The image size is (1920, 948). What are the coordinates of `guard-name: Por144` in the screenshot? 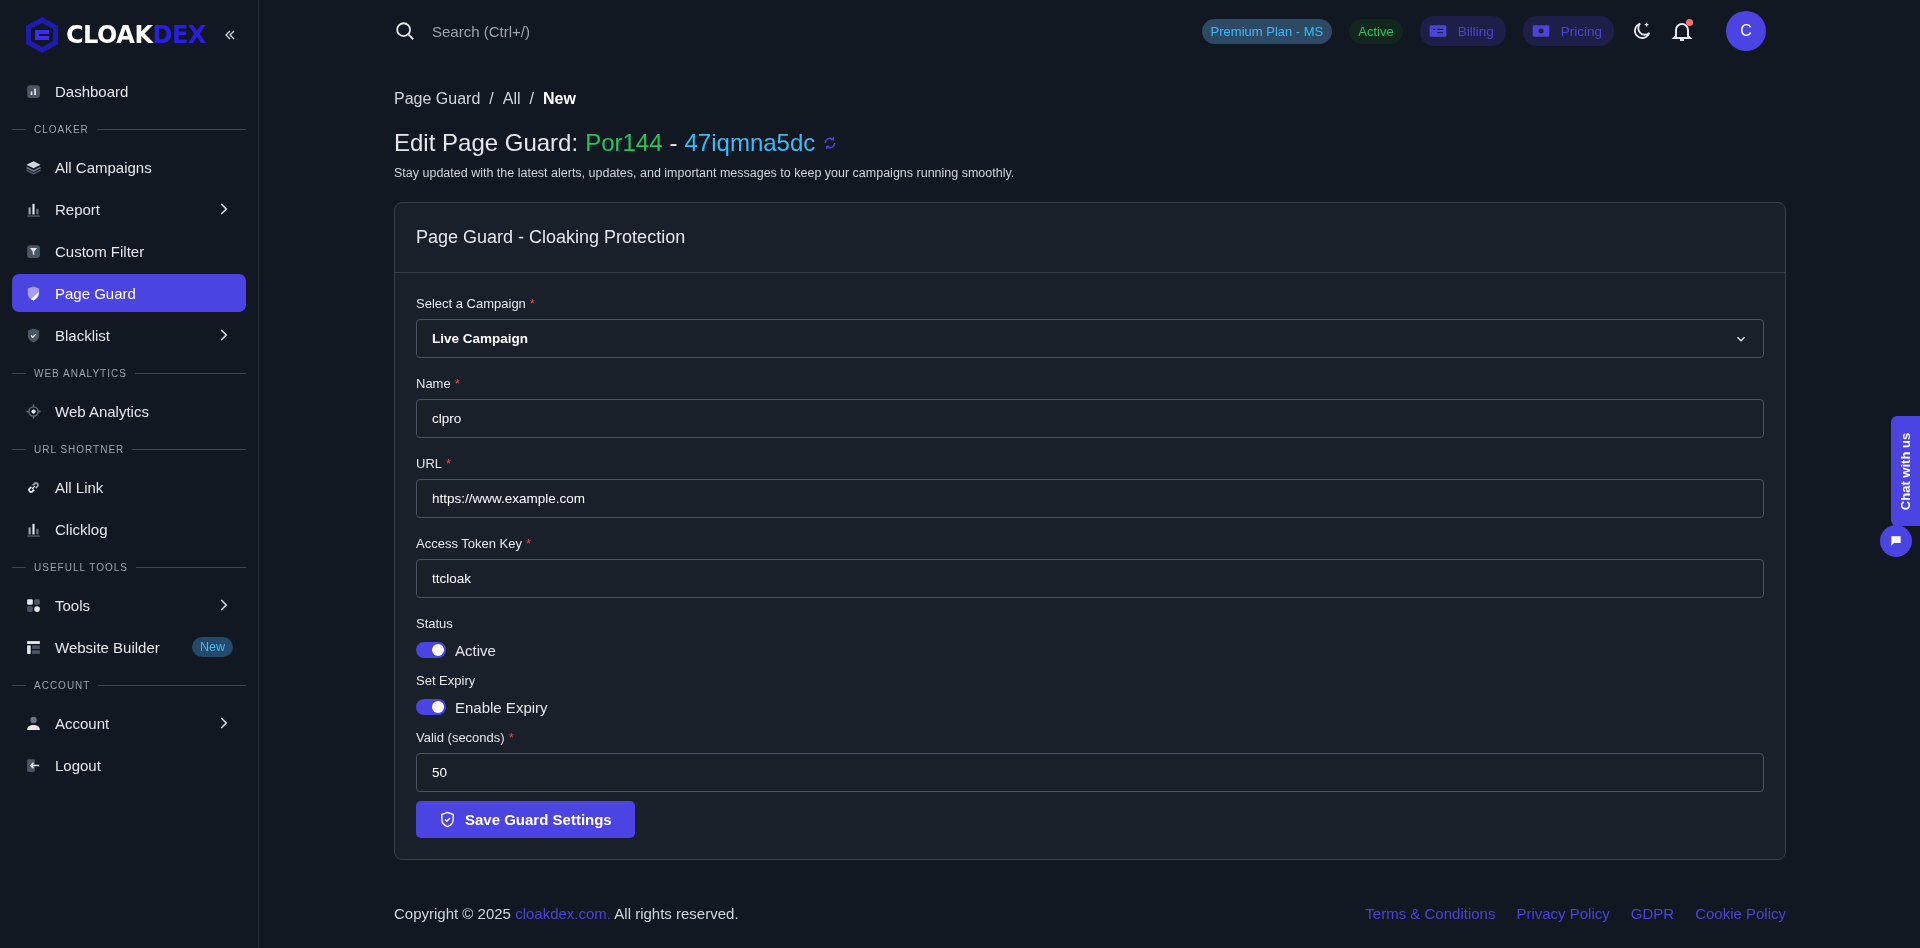 It's located at (624, 143).